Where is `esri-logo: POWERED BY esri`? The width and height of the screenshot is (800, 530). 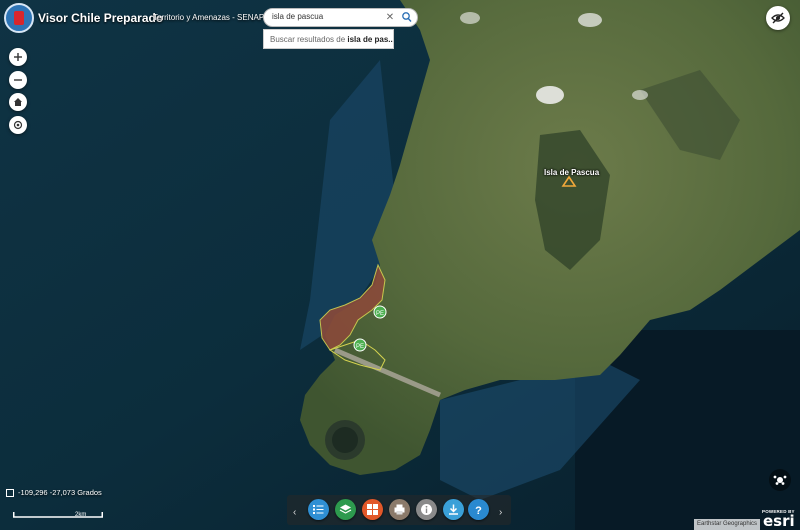
esri-logo: POWERED BY esri is located at coordinates (781, 519).